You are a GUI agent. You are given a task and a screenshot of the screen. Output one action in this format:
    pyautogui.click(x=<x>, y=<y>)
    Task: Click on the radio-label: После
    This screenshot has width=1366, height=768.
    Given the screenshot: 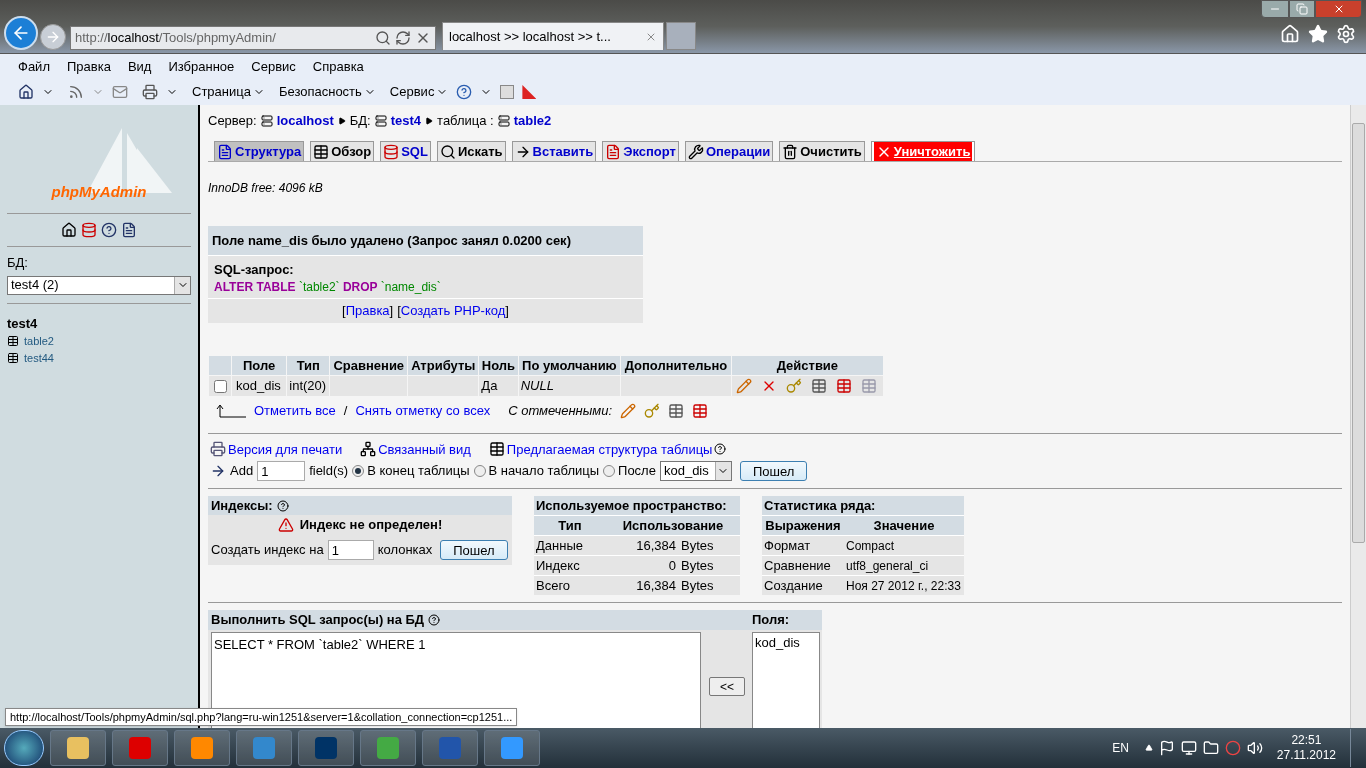 What is the action you would take?
    pyautogui.click(x=637, y=471)
    